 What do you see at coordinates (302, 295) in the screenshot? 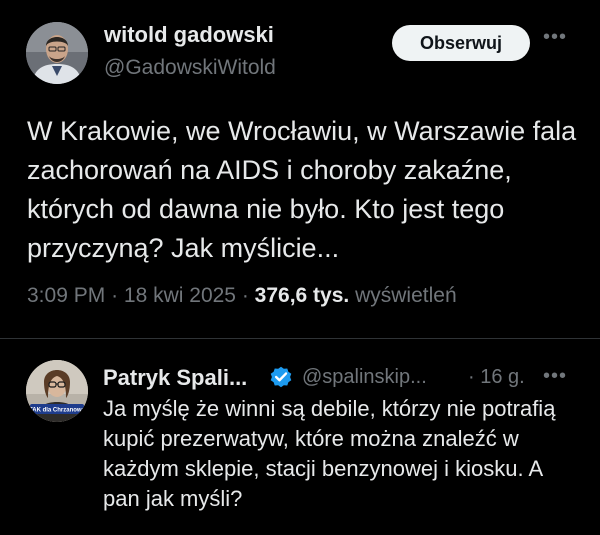
I see `views-count: 376,6 tys.` at bounding box center [302, 295].